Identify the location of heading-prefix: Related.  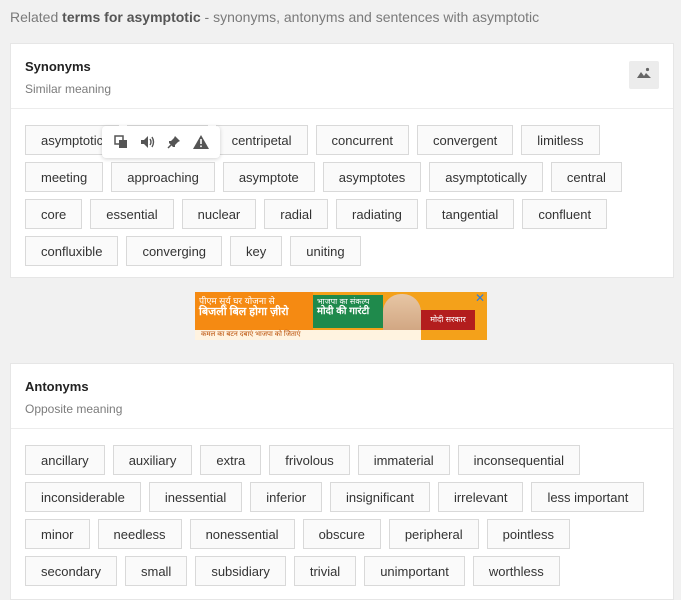
(36, 17).